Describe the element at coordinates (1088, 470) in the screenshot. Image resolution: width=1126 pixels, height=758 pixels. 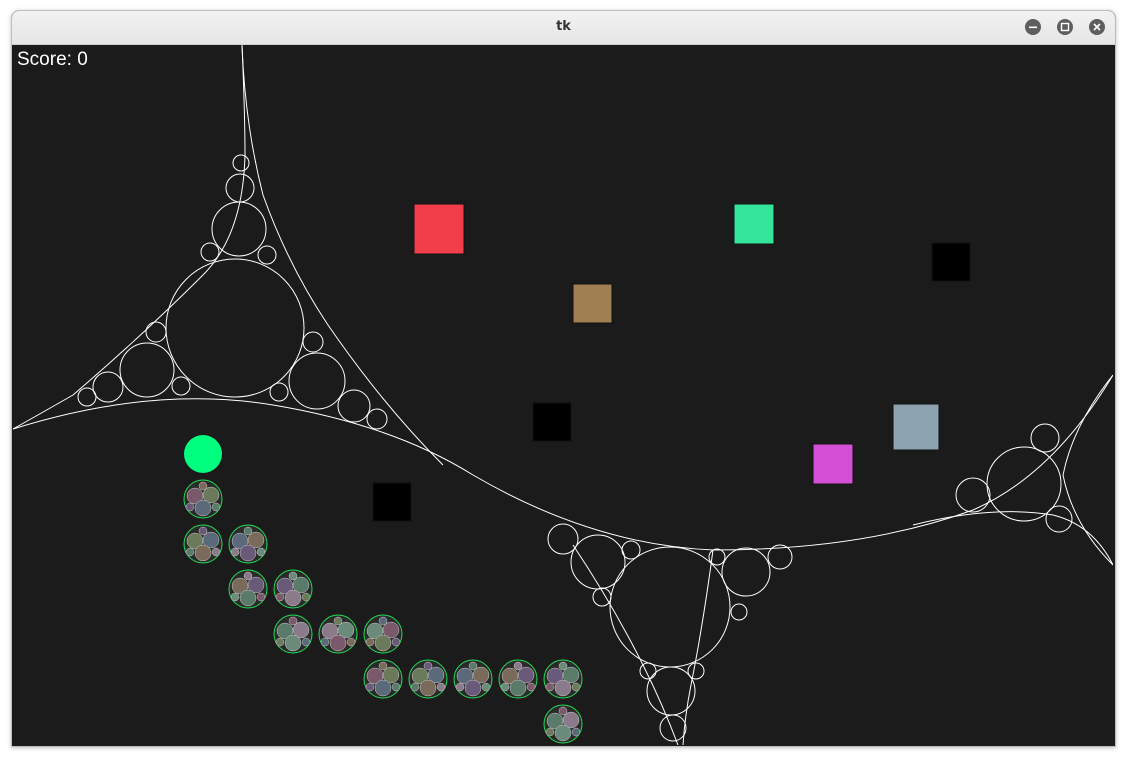
I see `fractal-arc-right-edge` at that location.